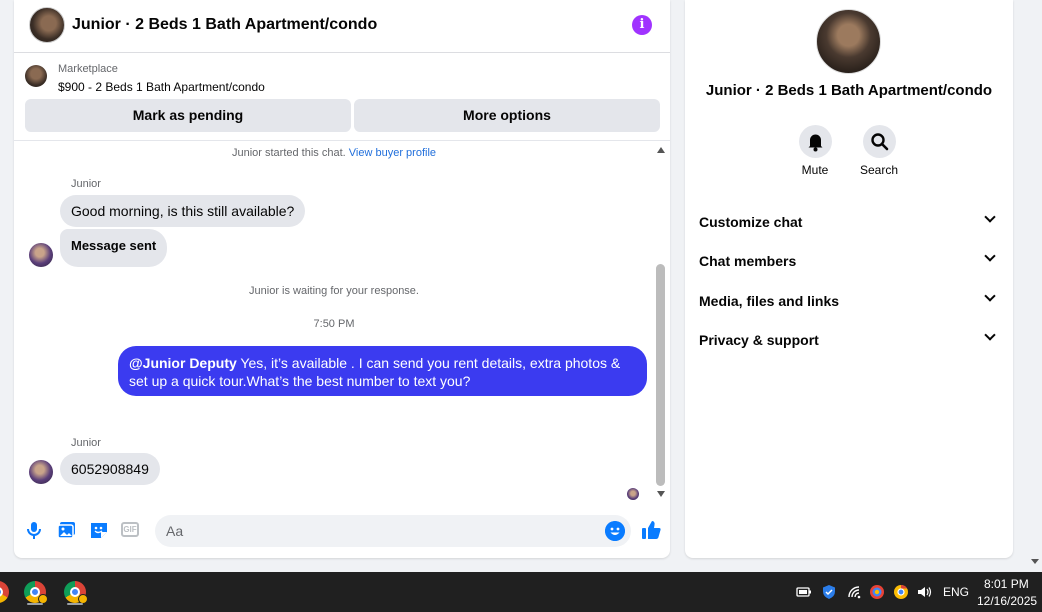  Describe the element at coordinates (88, 69) in the screenshot. I see `marketplace-label: Marketplace` at that location.